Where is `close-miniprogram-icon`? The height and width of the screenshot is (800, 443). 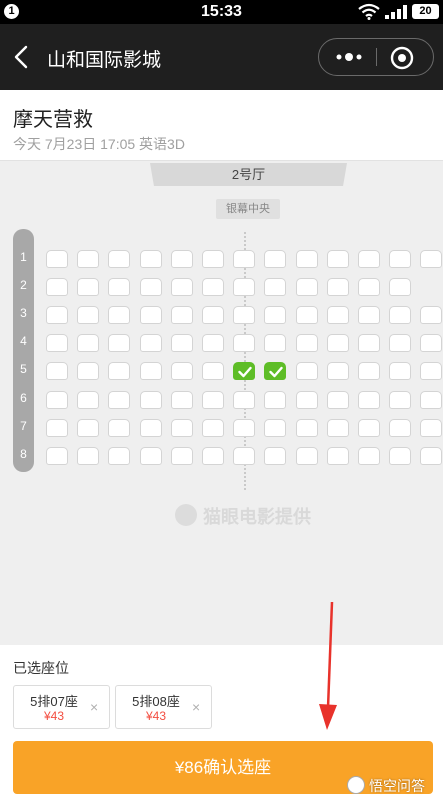
close-miniprogram-icon is located at coordinates (402, 58).